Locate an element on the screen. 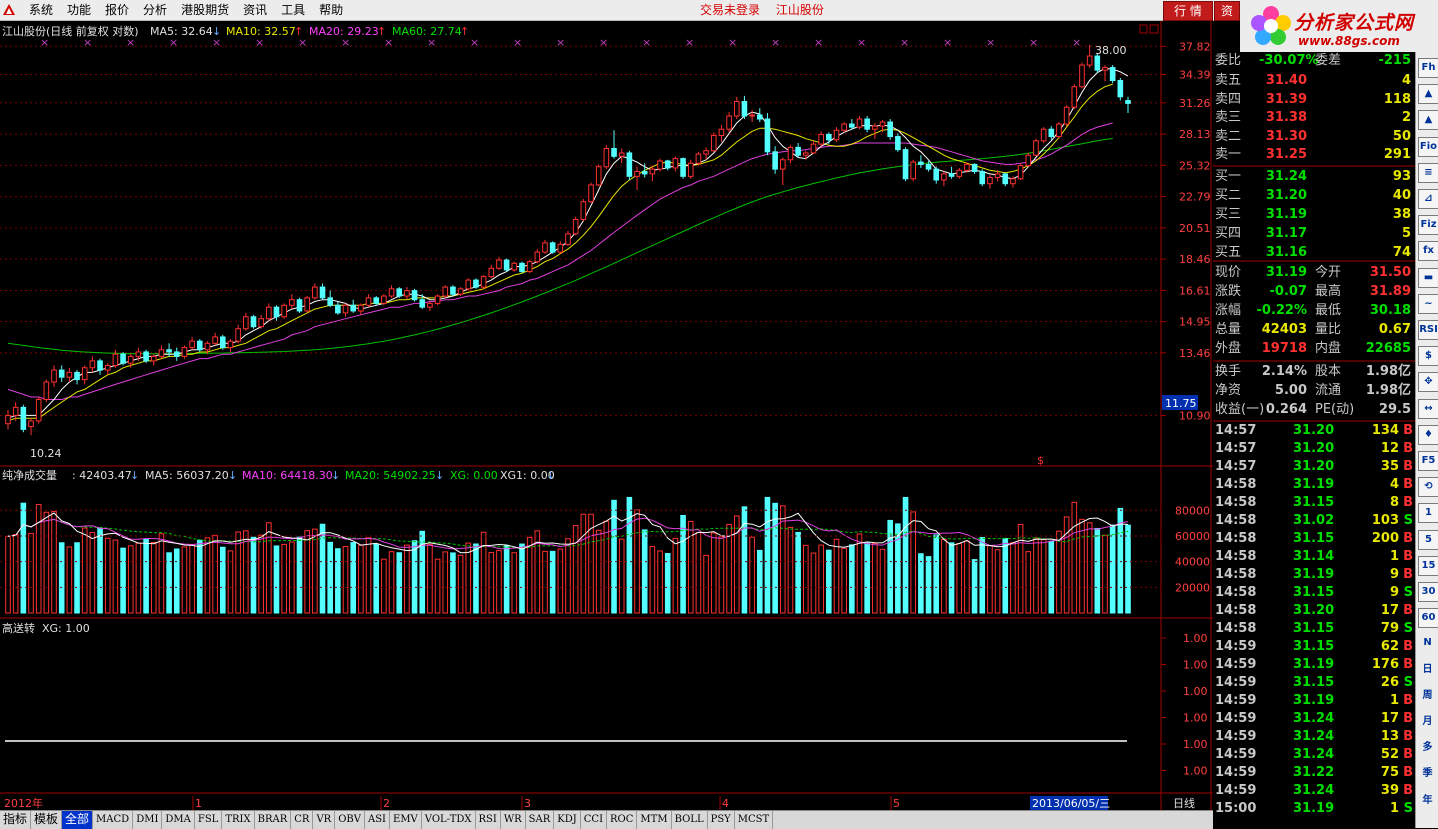 This screenshot has height=829, width=1438. toolbar-item-28: 年 is located at coordinates (1427, 801).